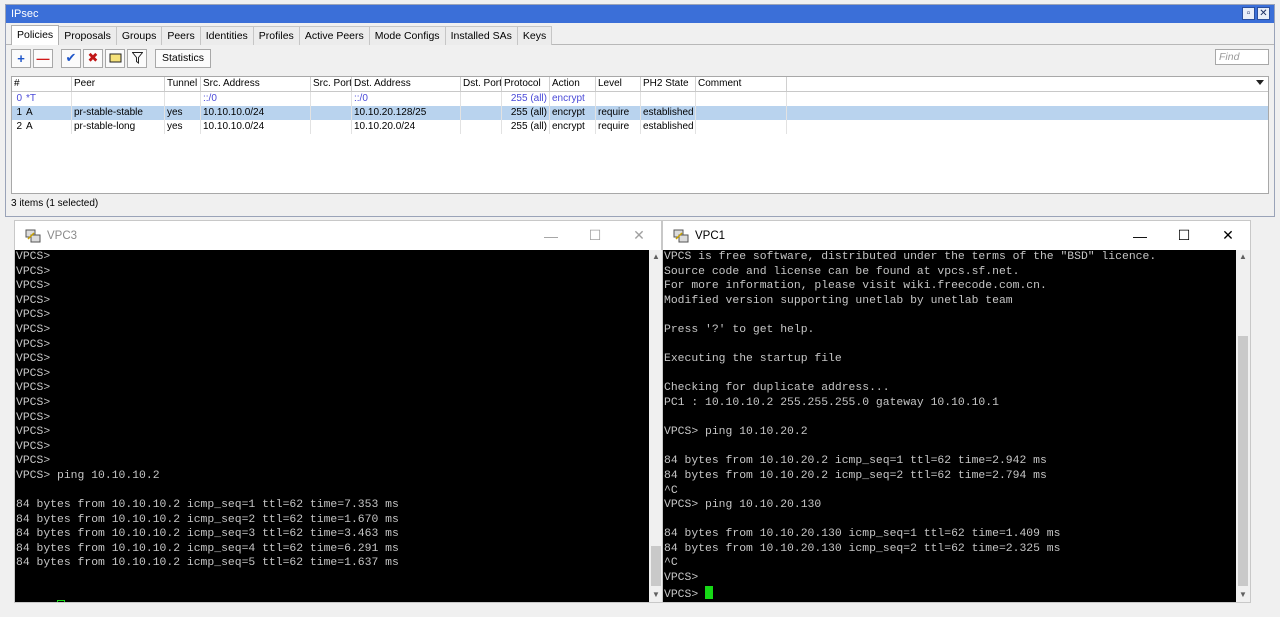  What do you see at coordinates (534, 35) in the screenshot?
I see `tab-keys: Keys` at bounding box center [534, 35].